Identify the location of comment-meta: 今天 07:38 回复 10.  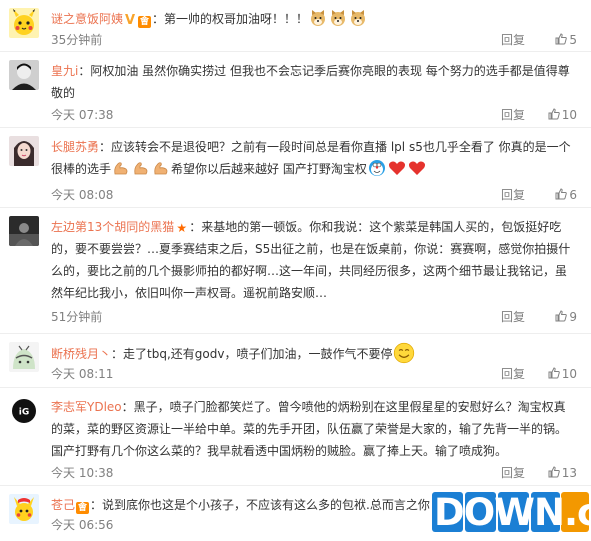
(314, 115).